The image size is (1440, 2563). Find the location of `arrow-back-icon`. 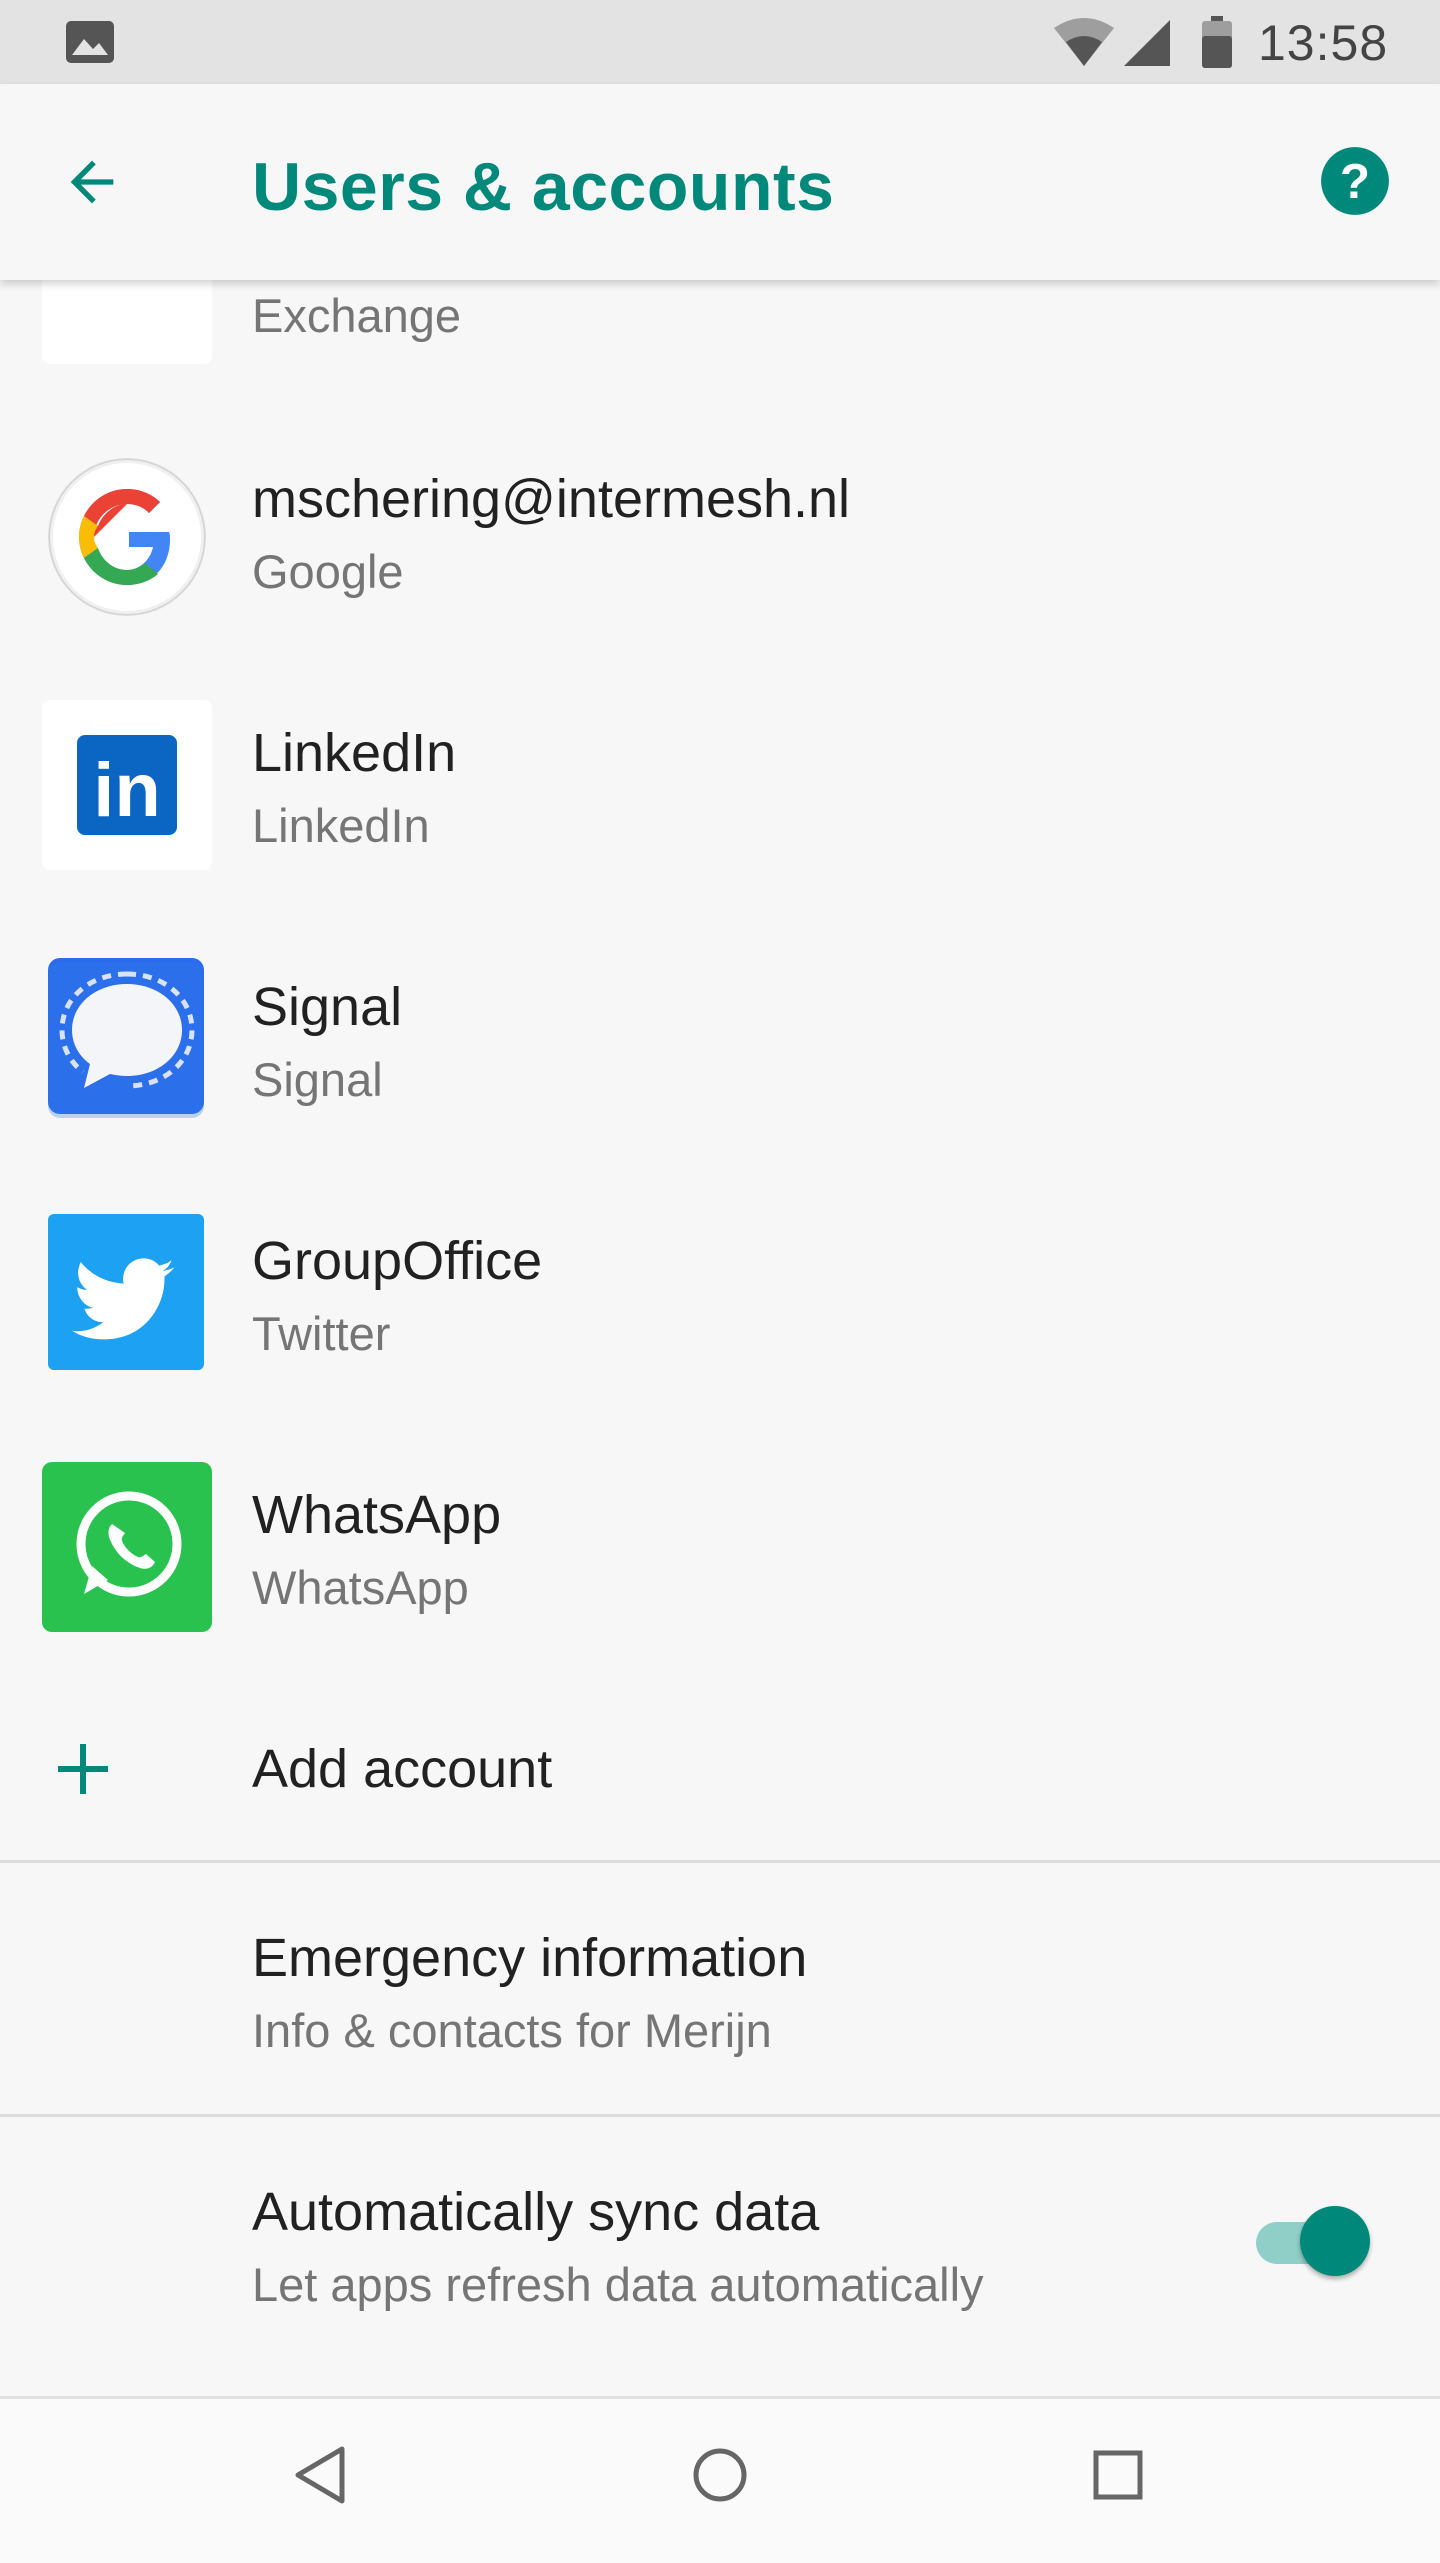

arrow-back-icon is located at coordinates (92, 182).